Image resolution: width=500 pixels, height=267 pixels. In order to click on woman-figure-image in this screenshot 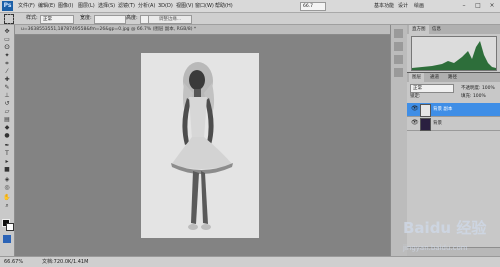, I will do `click(202, 146)`.